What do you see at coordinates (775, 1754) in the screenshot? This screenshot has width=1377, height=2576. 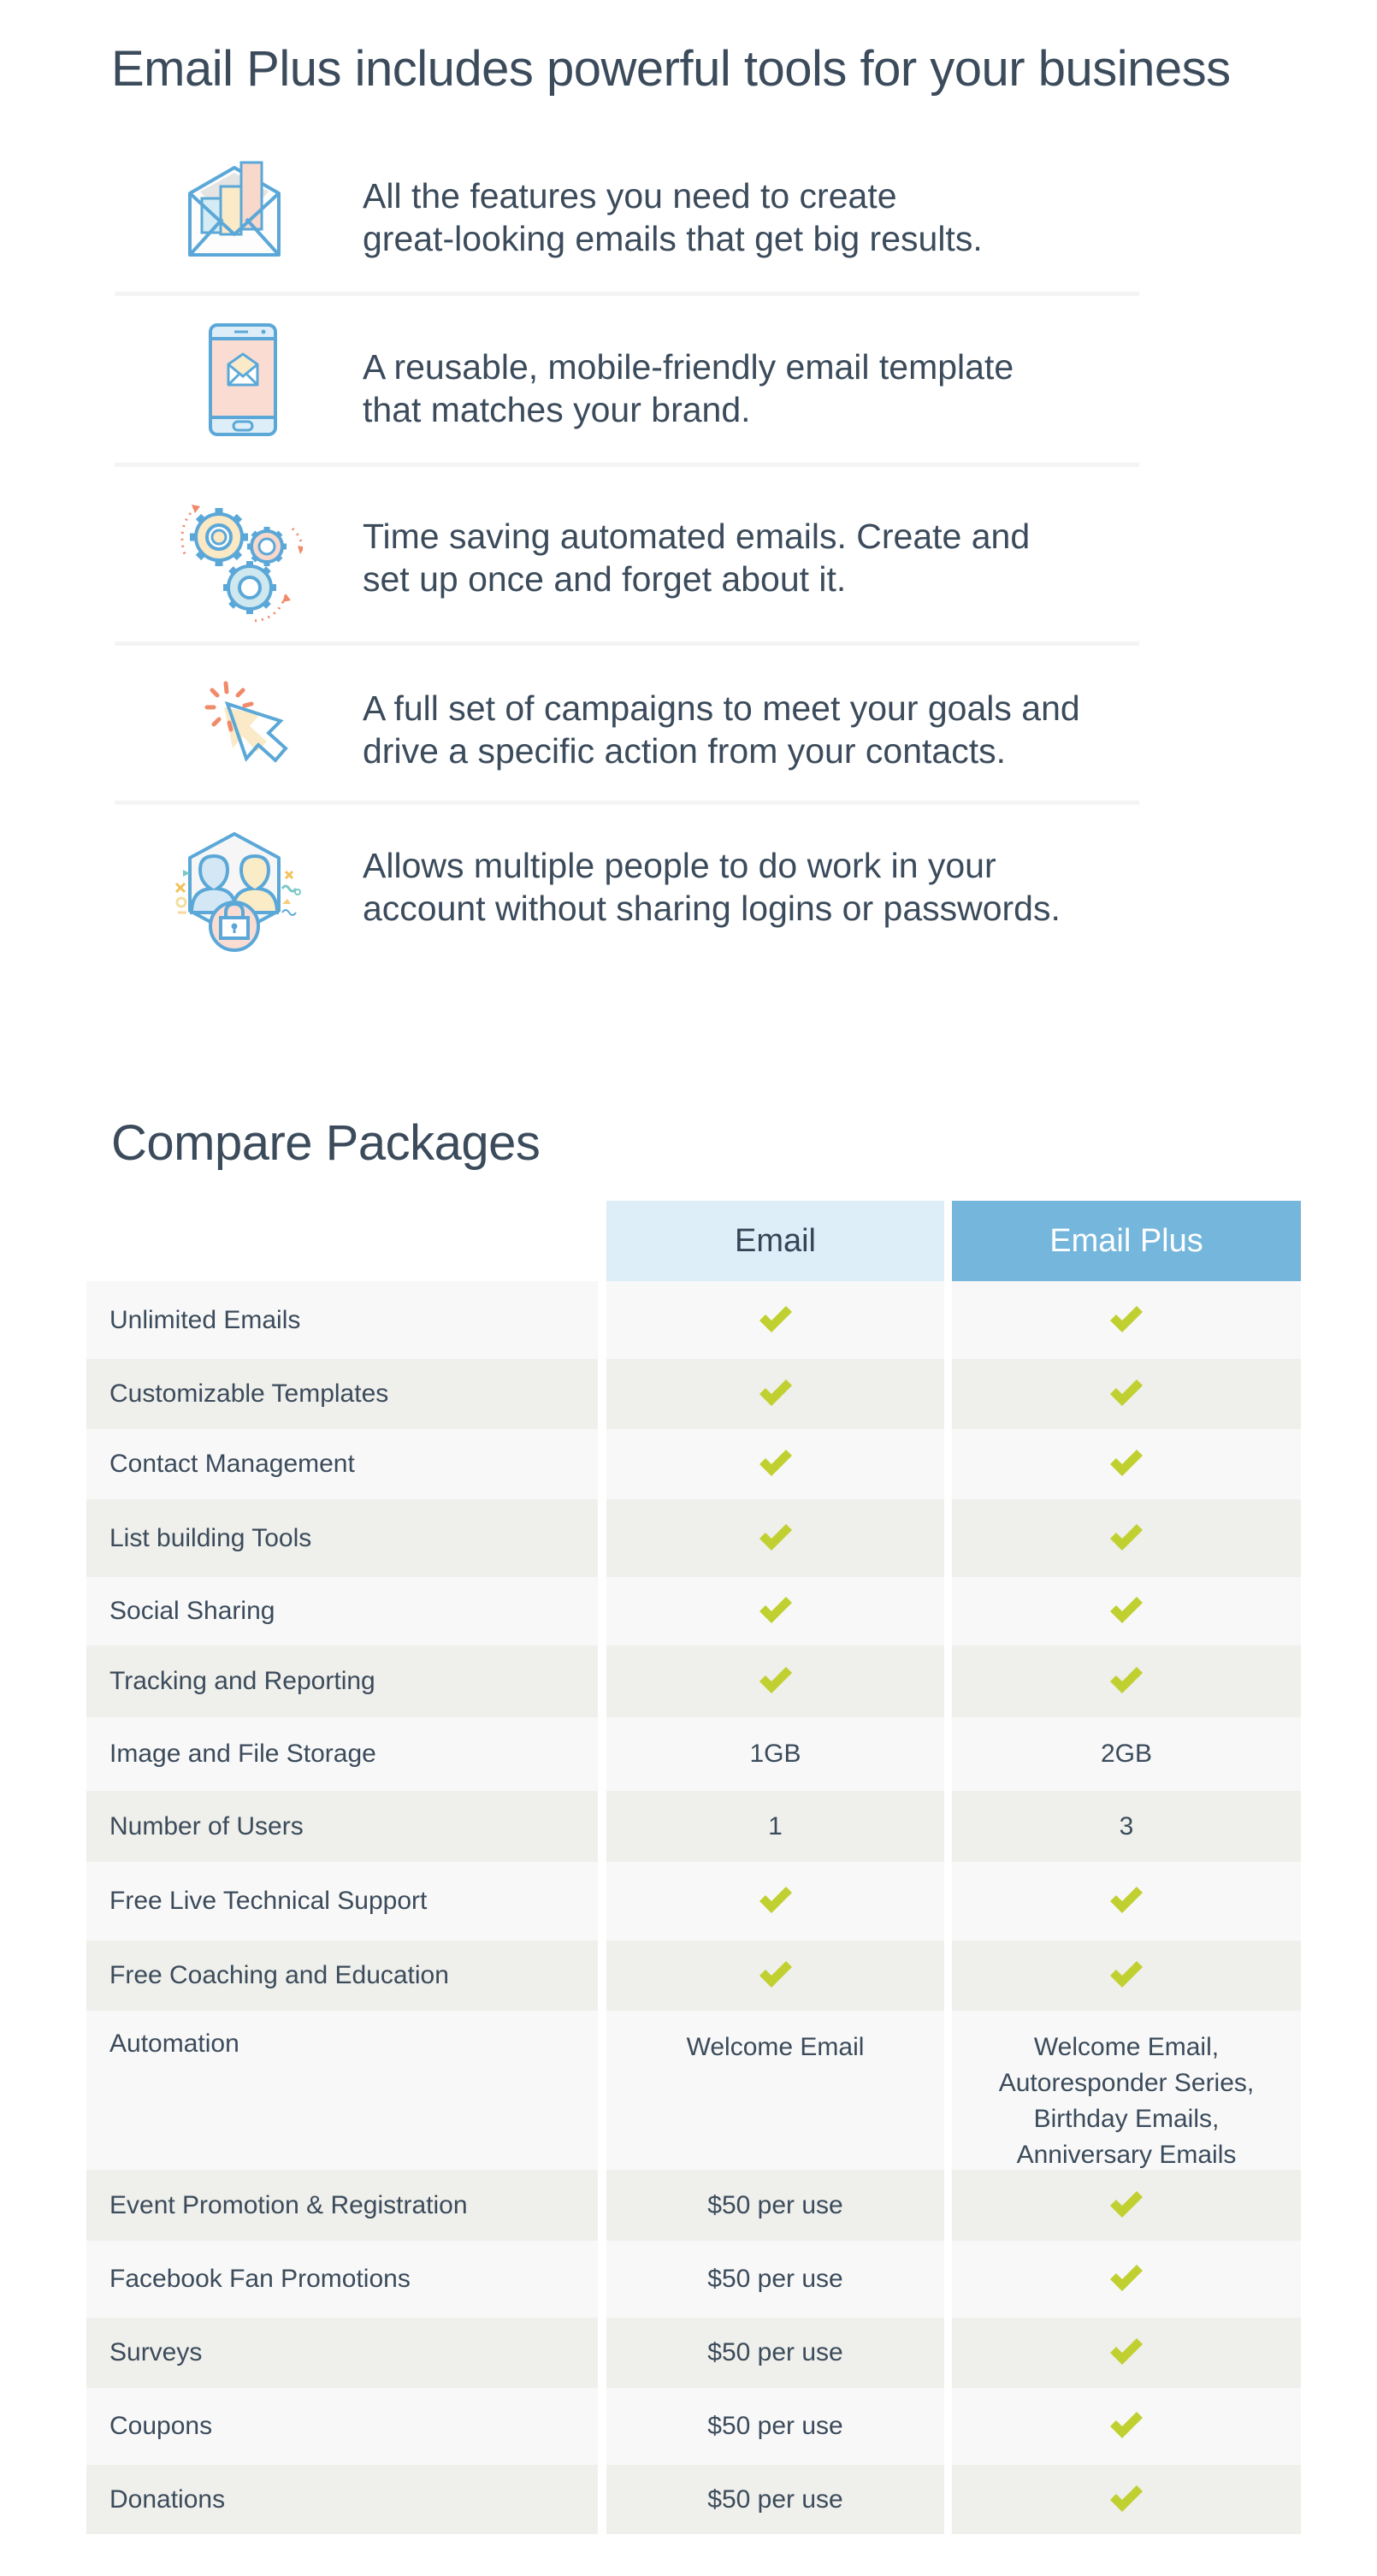 I see `cell-email: 1GB` at bounding box center [775, 1754].